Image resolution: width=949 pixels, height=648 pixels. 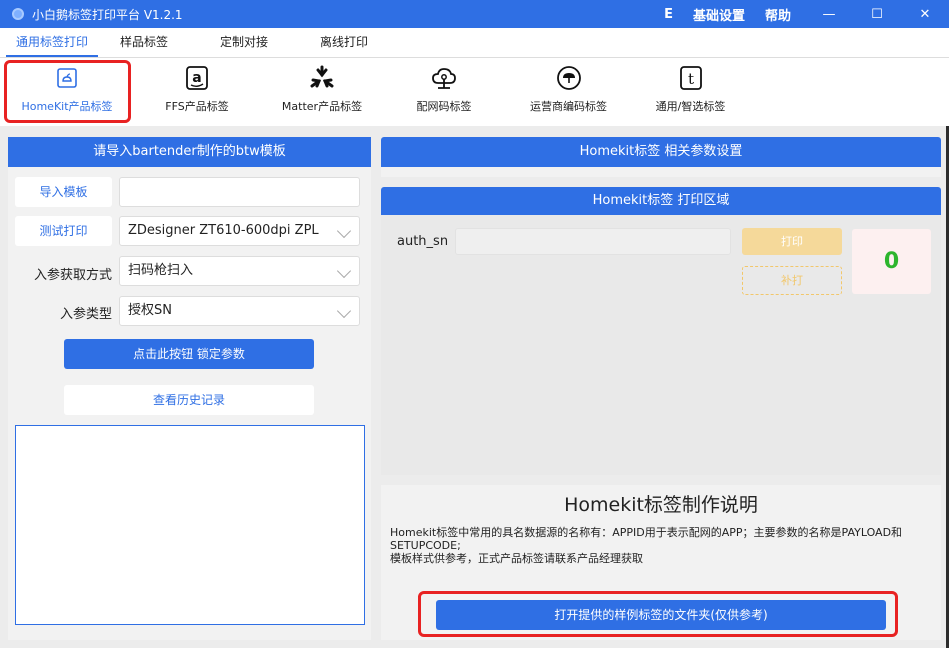 What do you see at coordinates (67, 106) in the screenshot?
I see `subtab-label: HomeKit产品标签` at bounding box center [67, 106].